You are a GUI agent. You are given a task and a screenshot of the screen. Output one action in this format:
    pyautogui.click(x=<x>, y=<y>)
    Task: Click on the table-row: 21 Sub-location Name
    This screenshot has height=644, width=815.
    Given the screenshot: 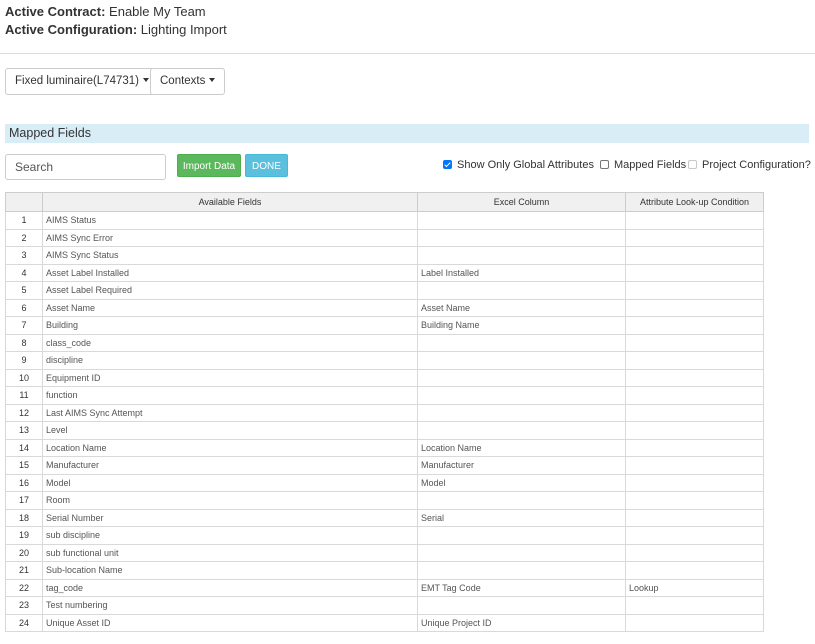 What is the action you would take?
    pyautogui.click(x=384, y=570)
    